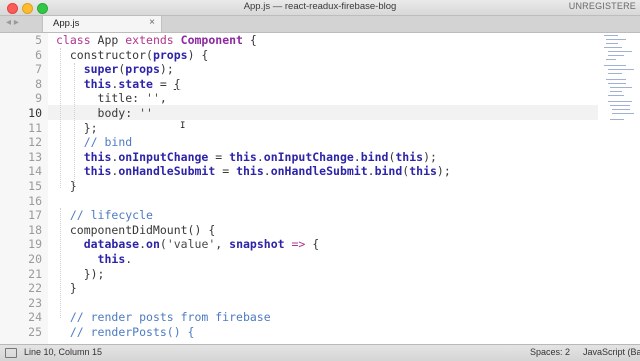 The height and width of the screenshot is (361, 640). What do you see at coordinates (611, 352) in the screenshot?
I see `syntax-selector: JavaScript (Bab` at bounding box center [611, 352].